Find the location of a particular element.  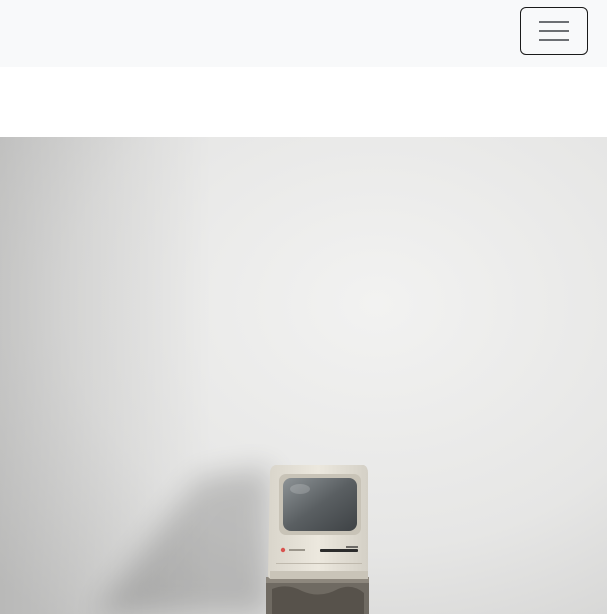

navbar-toggler-button is located at coordinates (554, 31).